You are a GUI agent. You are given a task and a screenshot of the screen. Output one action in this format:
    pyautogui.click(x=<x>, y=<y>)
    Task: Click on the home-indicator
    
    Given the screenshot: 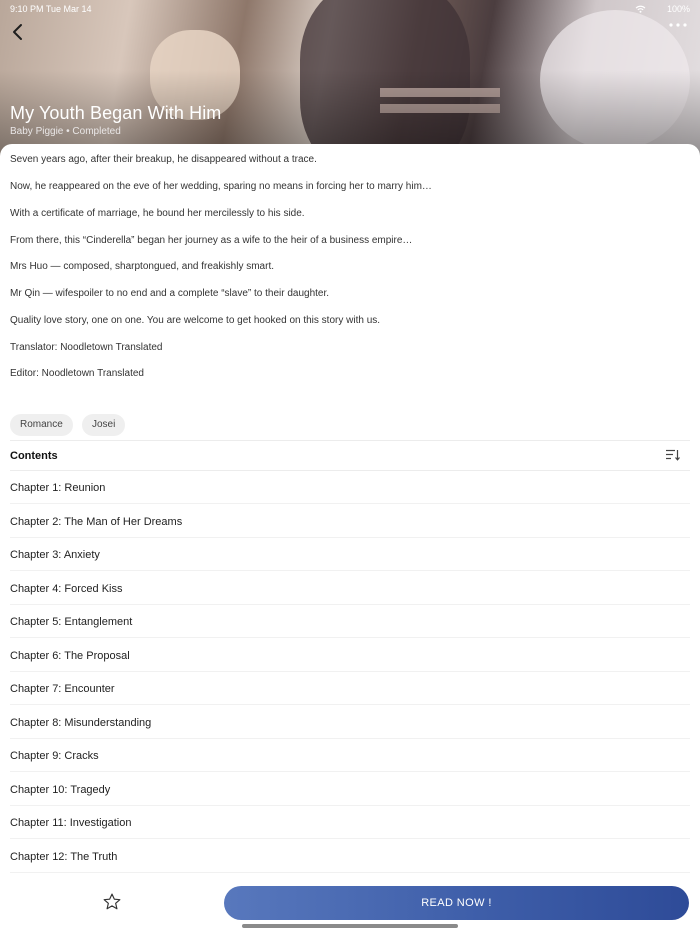 What is the action you would take?
    pyautogui.click(x=350, y=926)
    